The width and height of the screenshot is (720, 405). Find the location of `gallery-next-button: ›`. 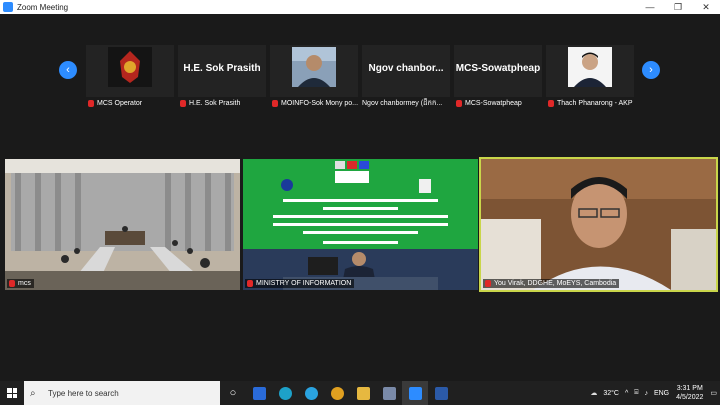

gallery-next-button: › is located at coordinates (651, 70).